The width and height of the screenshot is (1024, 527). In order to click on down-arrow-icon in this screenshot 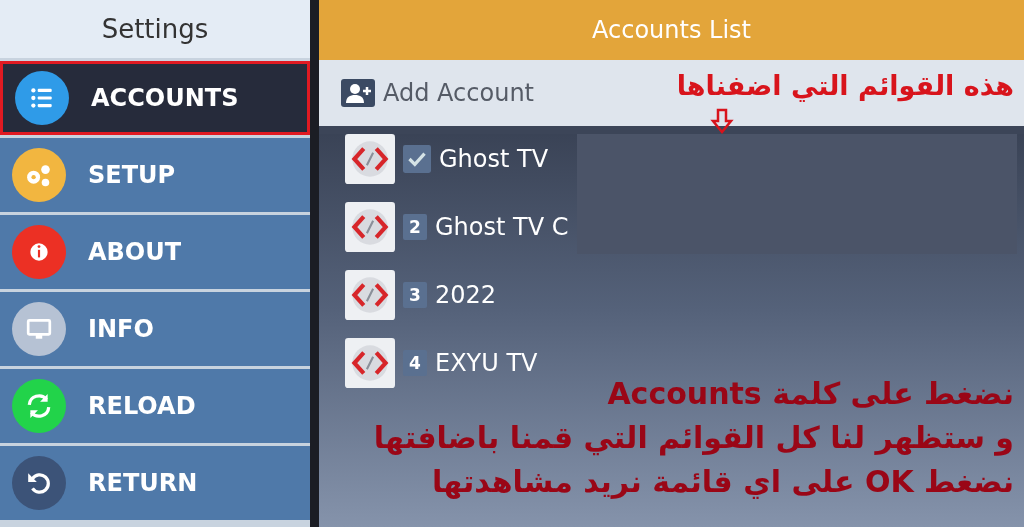, I will do `click(722, 121)`.